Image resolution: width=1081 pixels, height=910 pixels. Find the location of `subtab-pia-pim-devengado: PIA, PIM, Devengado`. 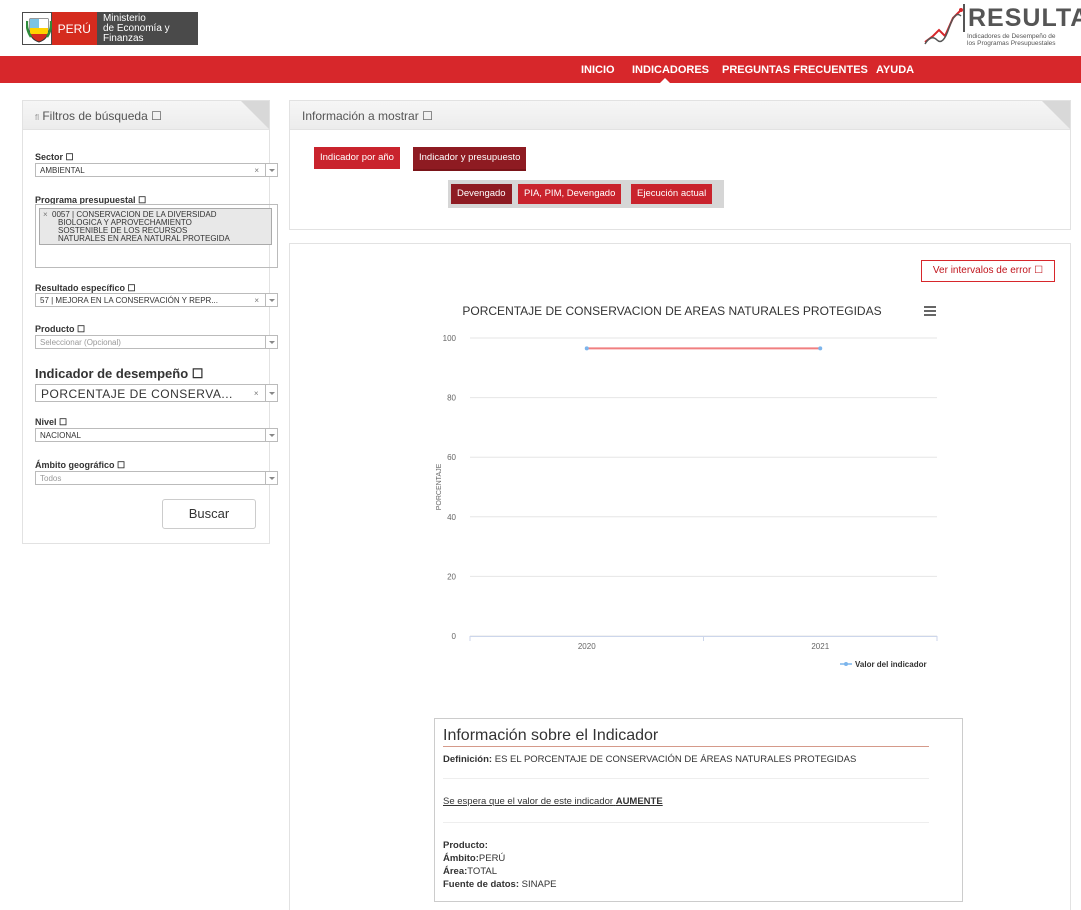

subtab-pia-pim-devengado: PIA, PIM, Devengado is located at coordinates (570, 194).